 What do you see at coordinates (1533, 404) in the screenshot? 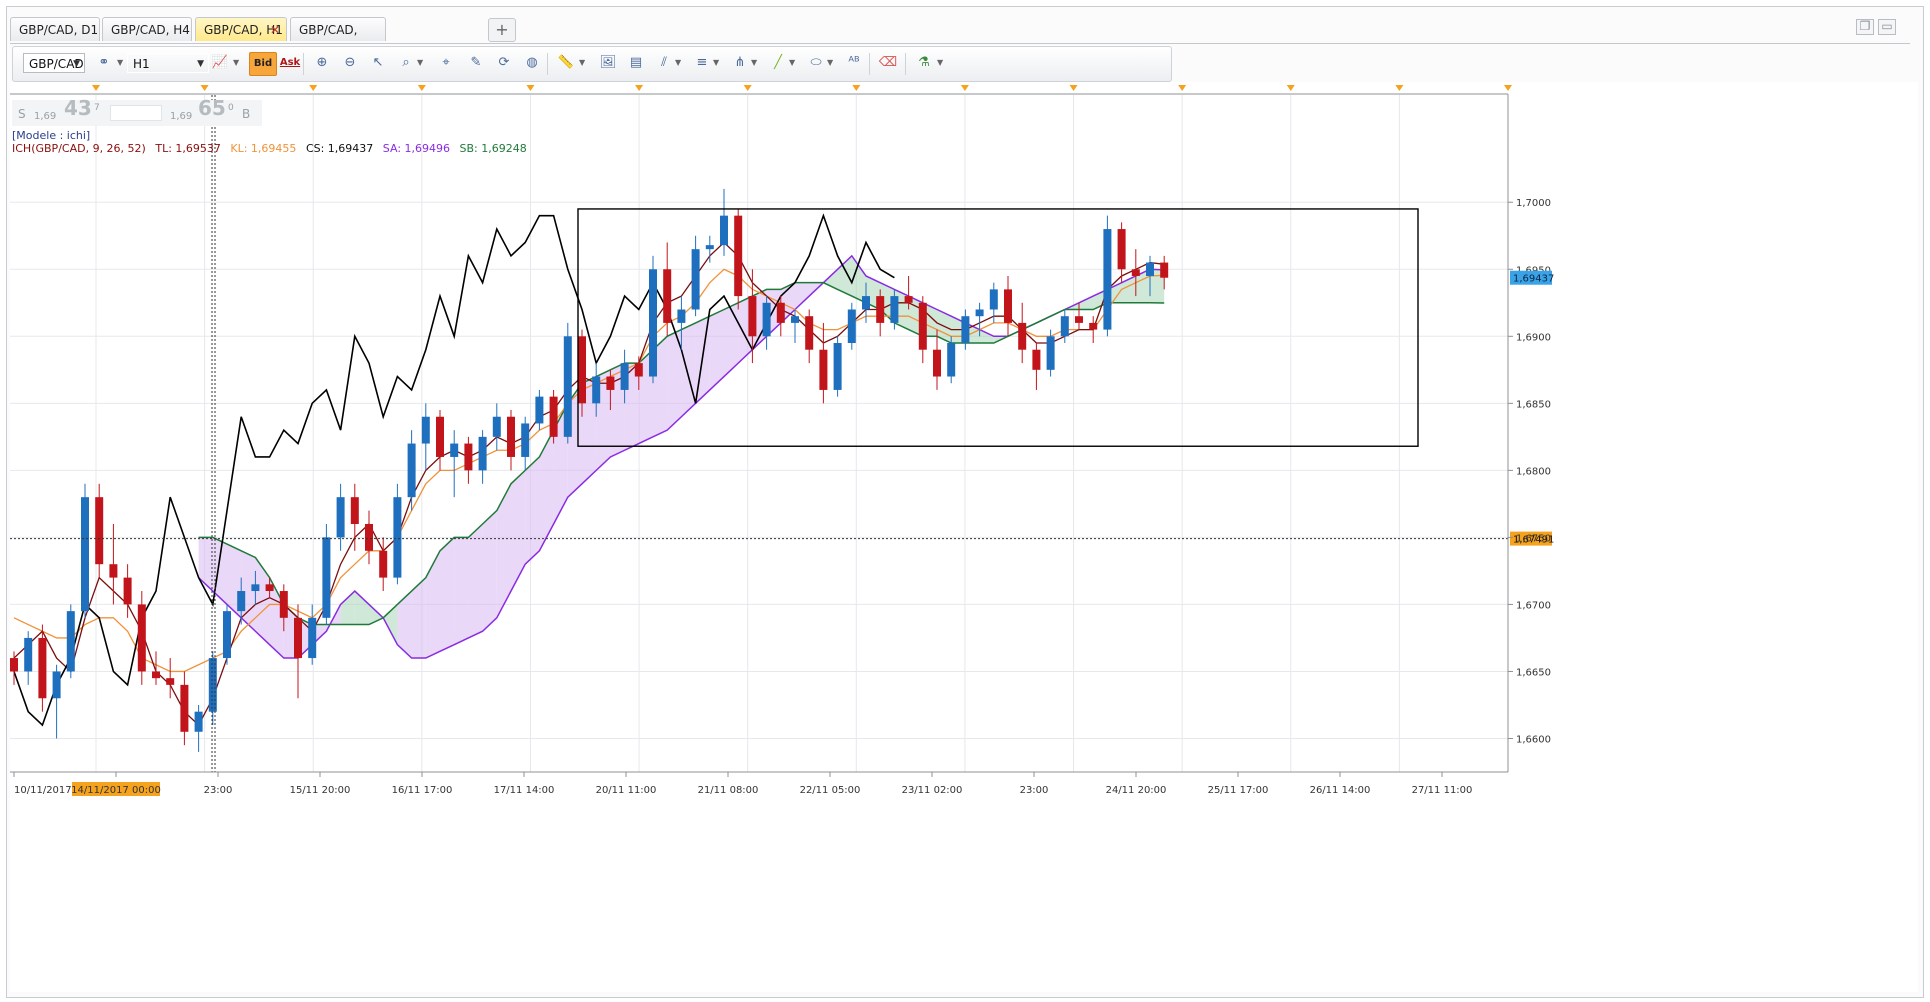
I see `y-tick-label: 1,6850` at bounding box center [1533, 404].